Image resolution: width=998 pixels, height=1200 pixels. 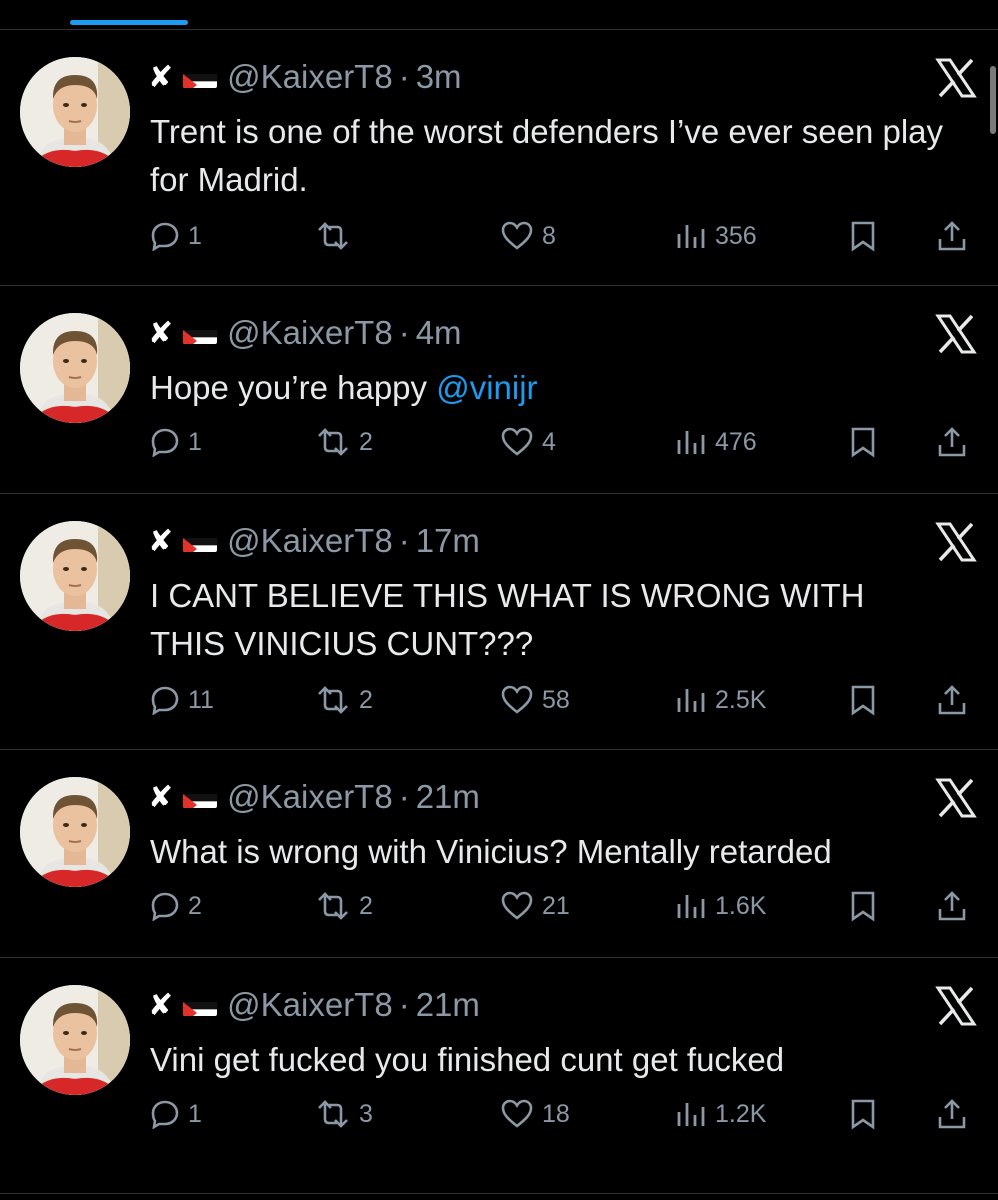 I want to click on reply-button: 2, so click(x=176, y=906).